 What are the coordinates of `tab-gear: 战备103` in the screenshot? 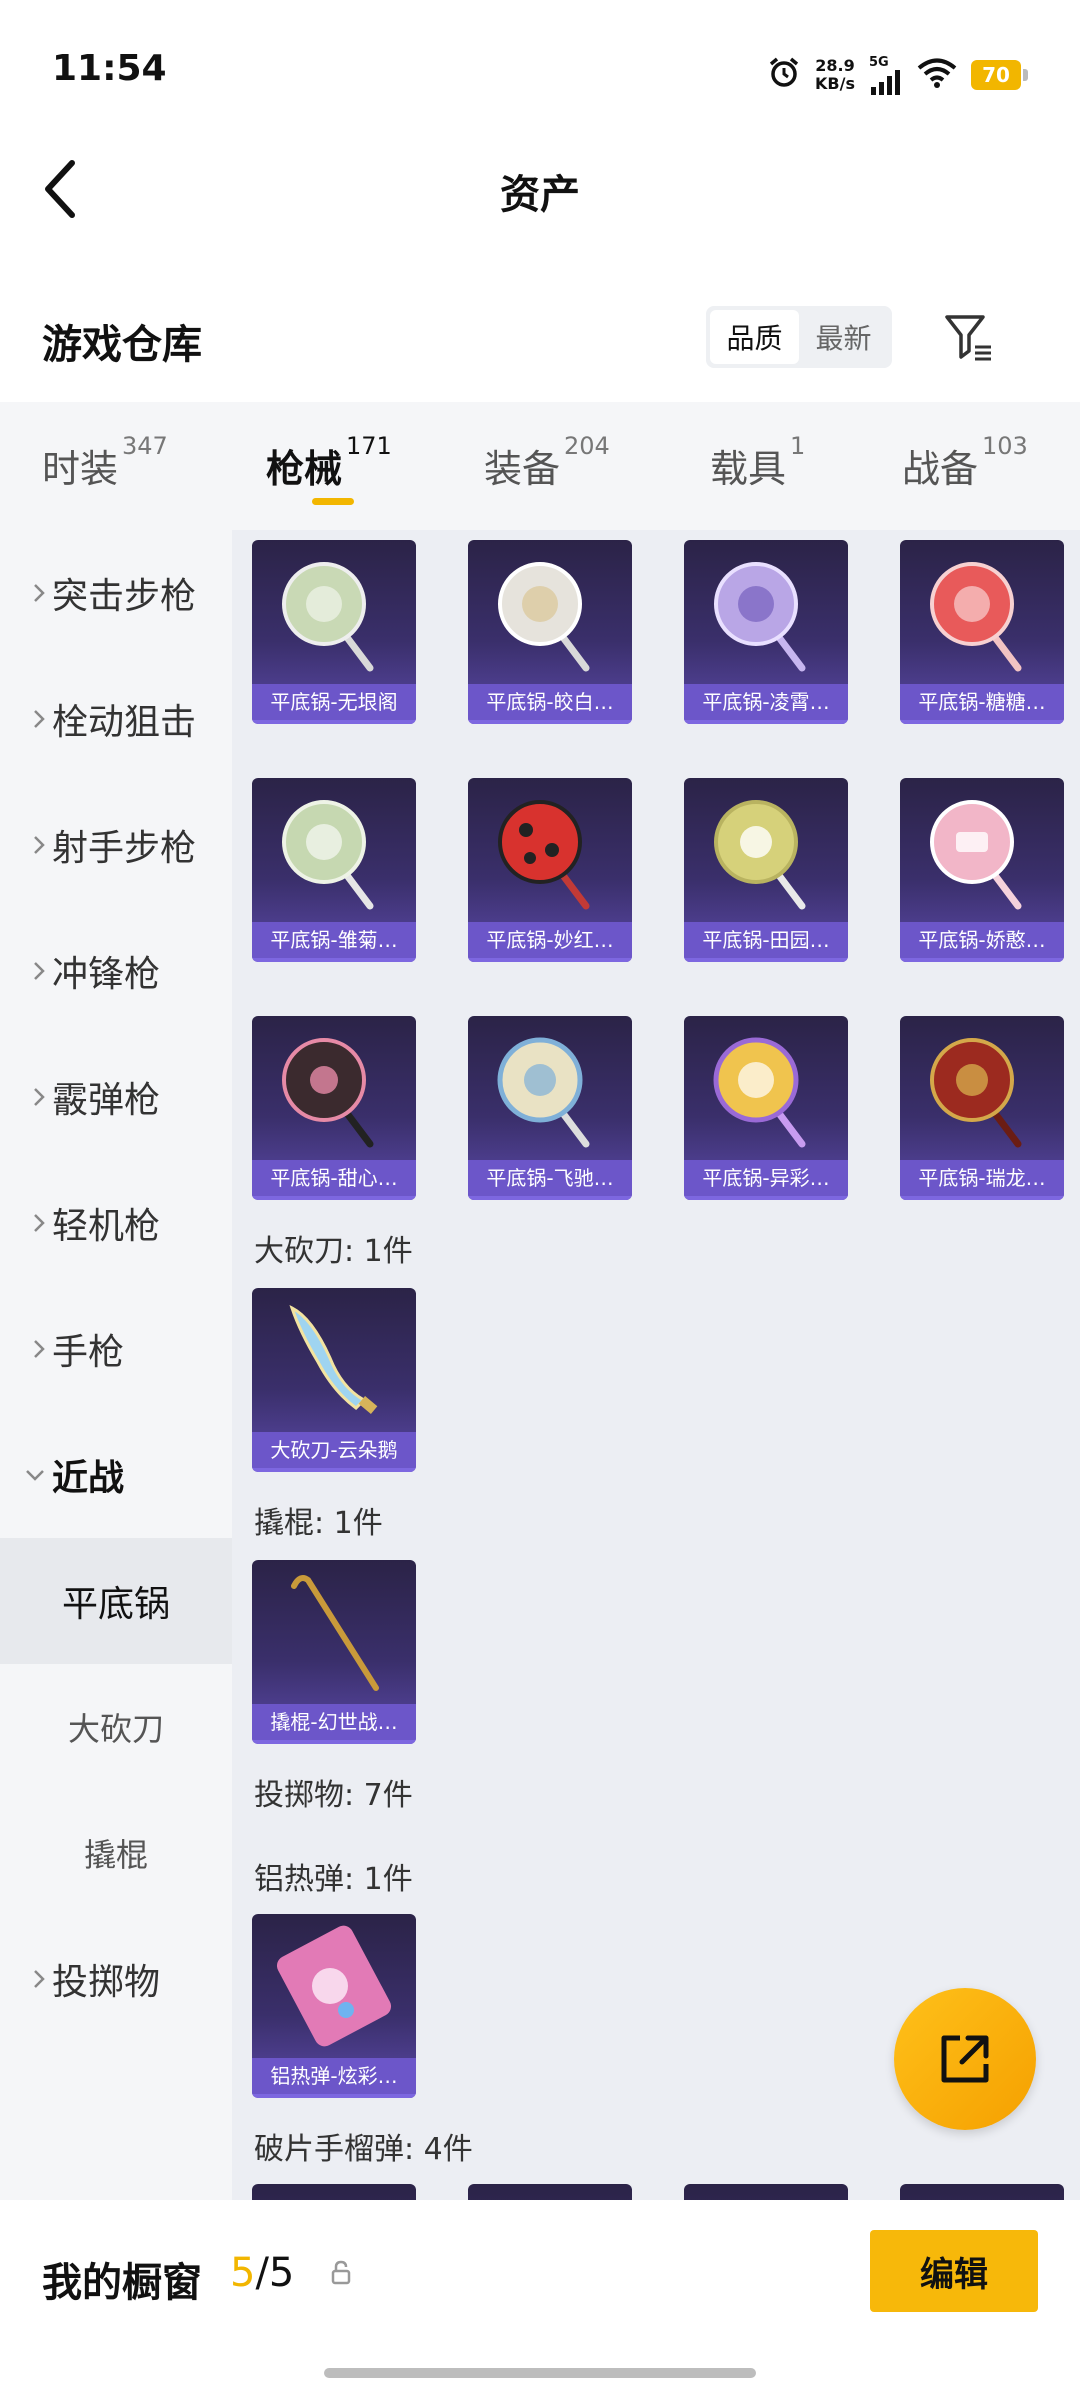 It's located at (965, 462).